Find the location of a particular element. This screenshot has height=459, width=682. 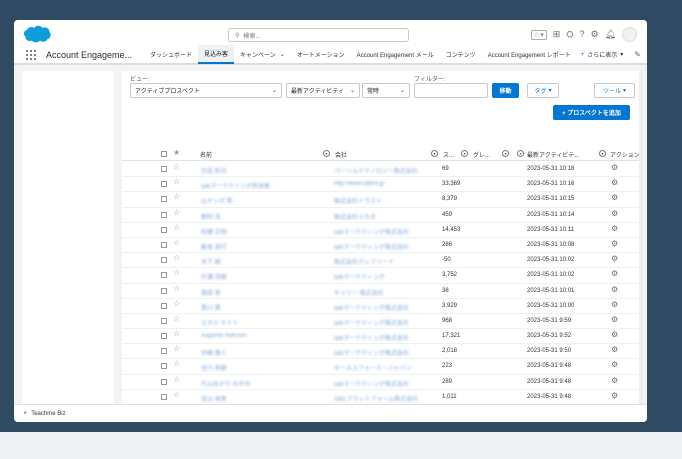

tab-campaigns: キャンペーン ⌄ is located at coordinates (262, 54).